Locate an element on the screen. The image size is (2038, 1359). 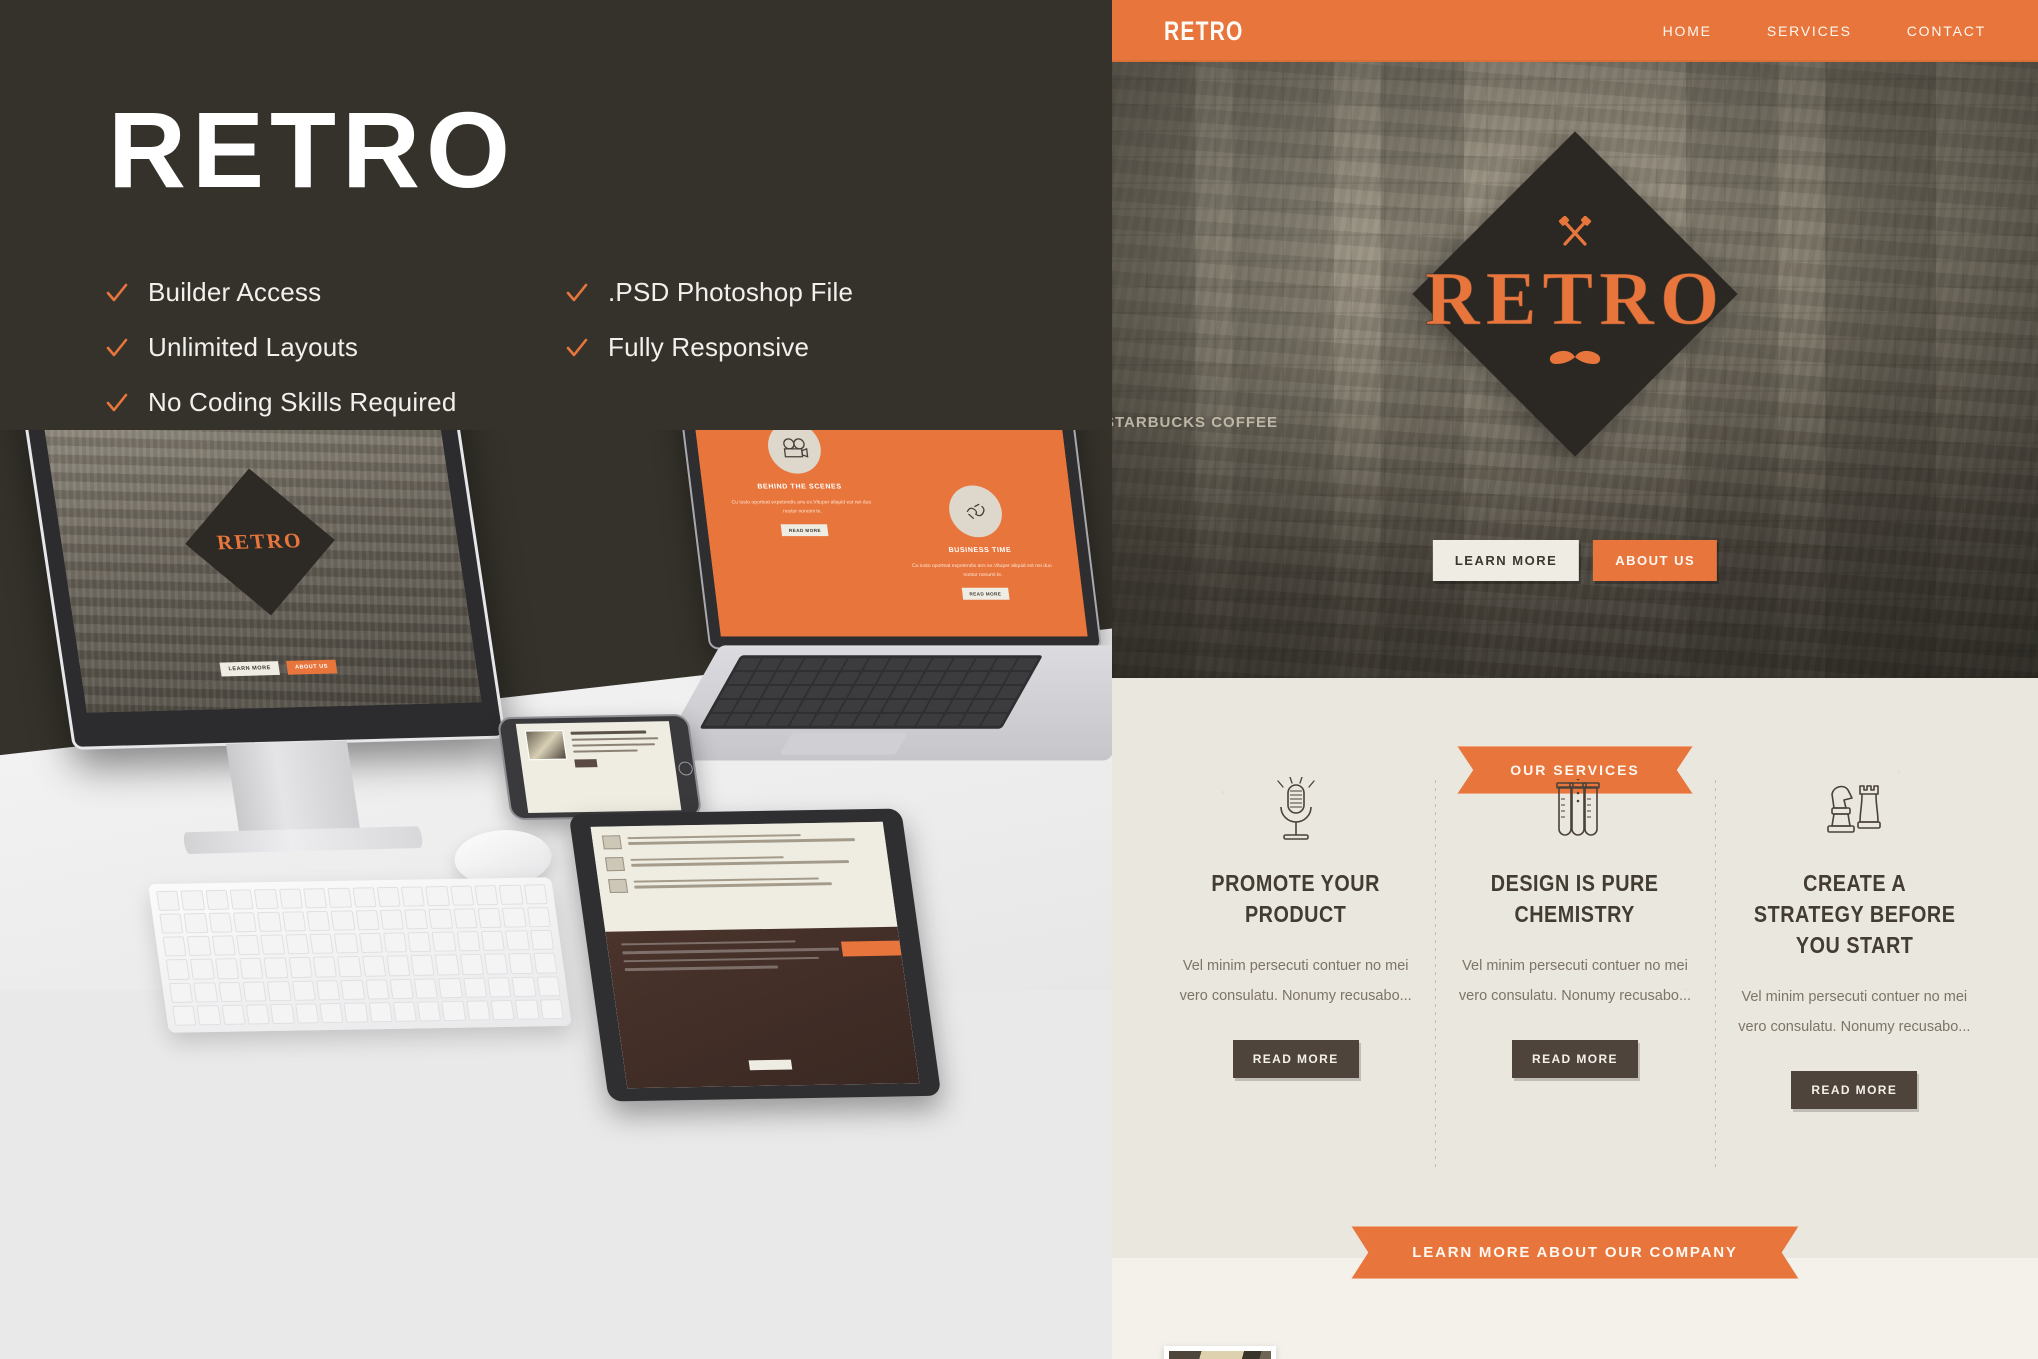
feature-column-right: .PSD Photoshop File Fully Responsive is located at coordinates (776, 320).